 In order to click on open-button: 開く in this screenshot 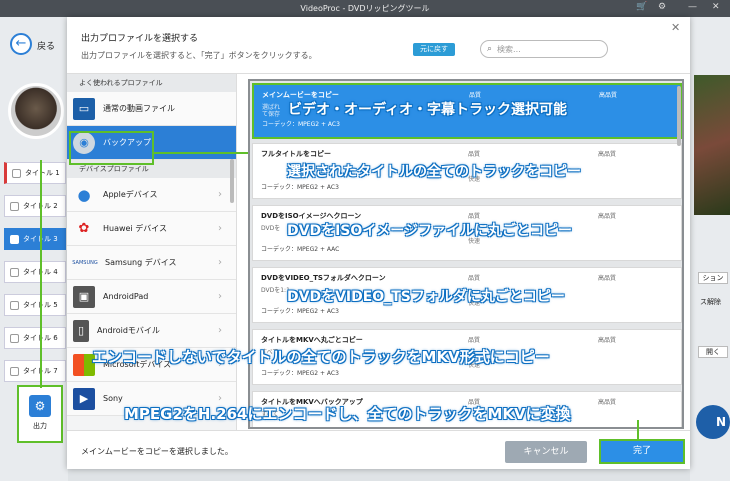, I will do `click(713, 352)`.